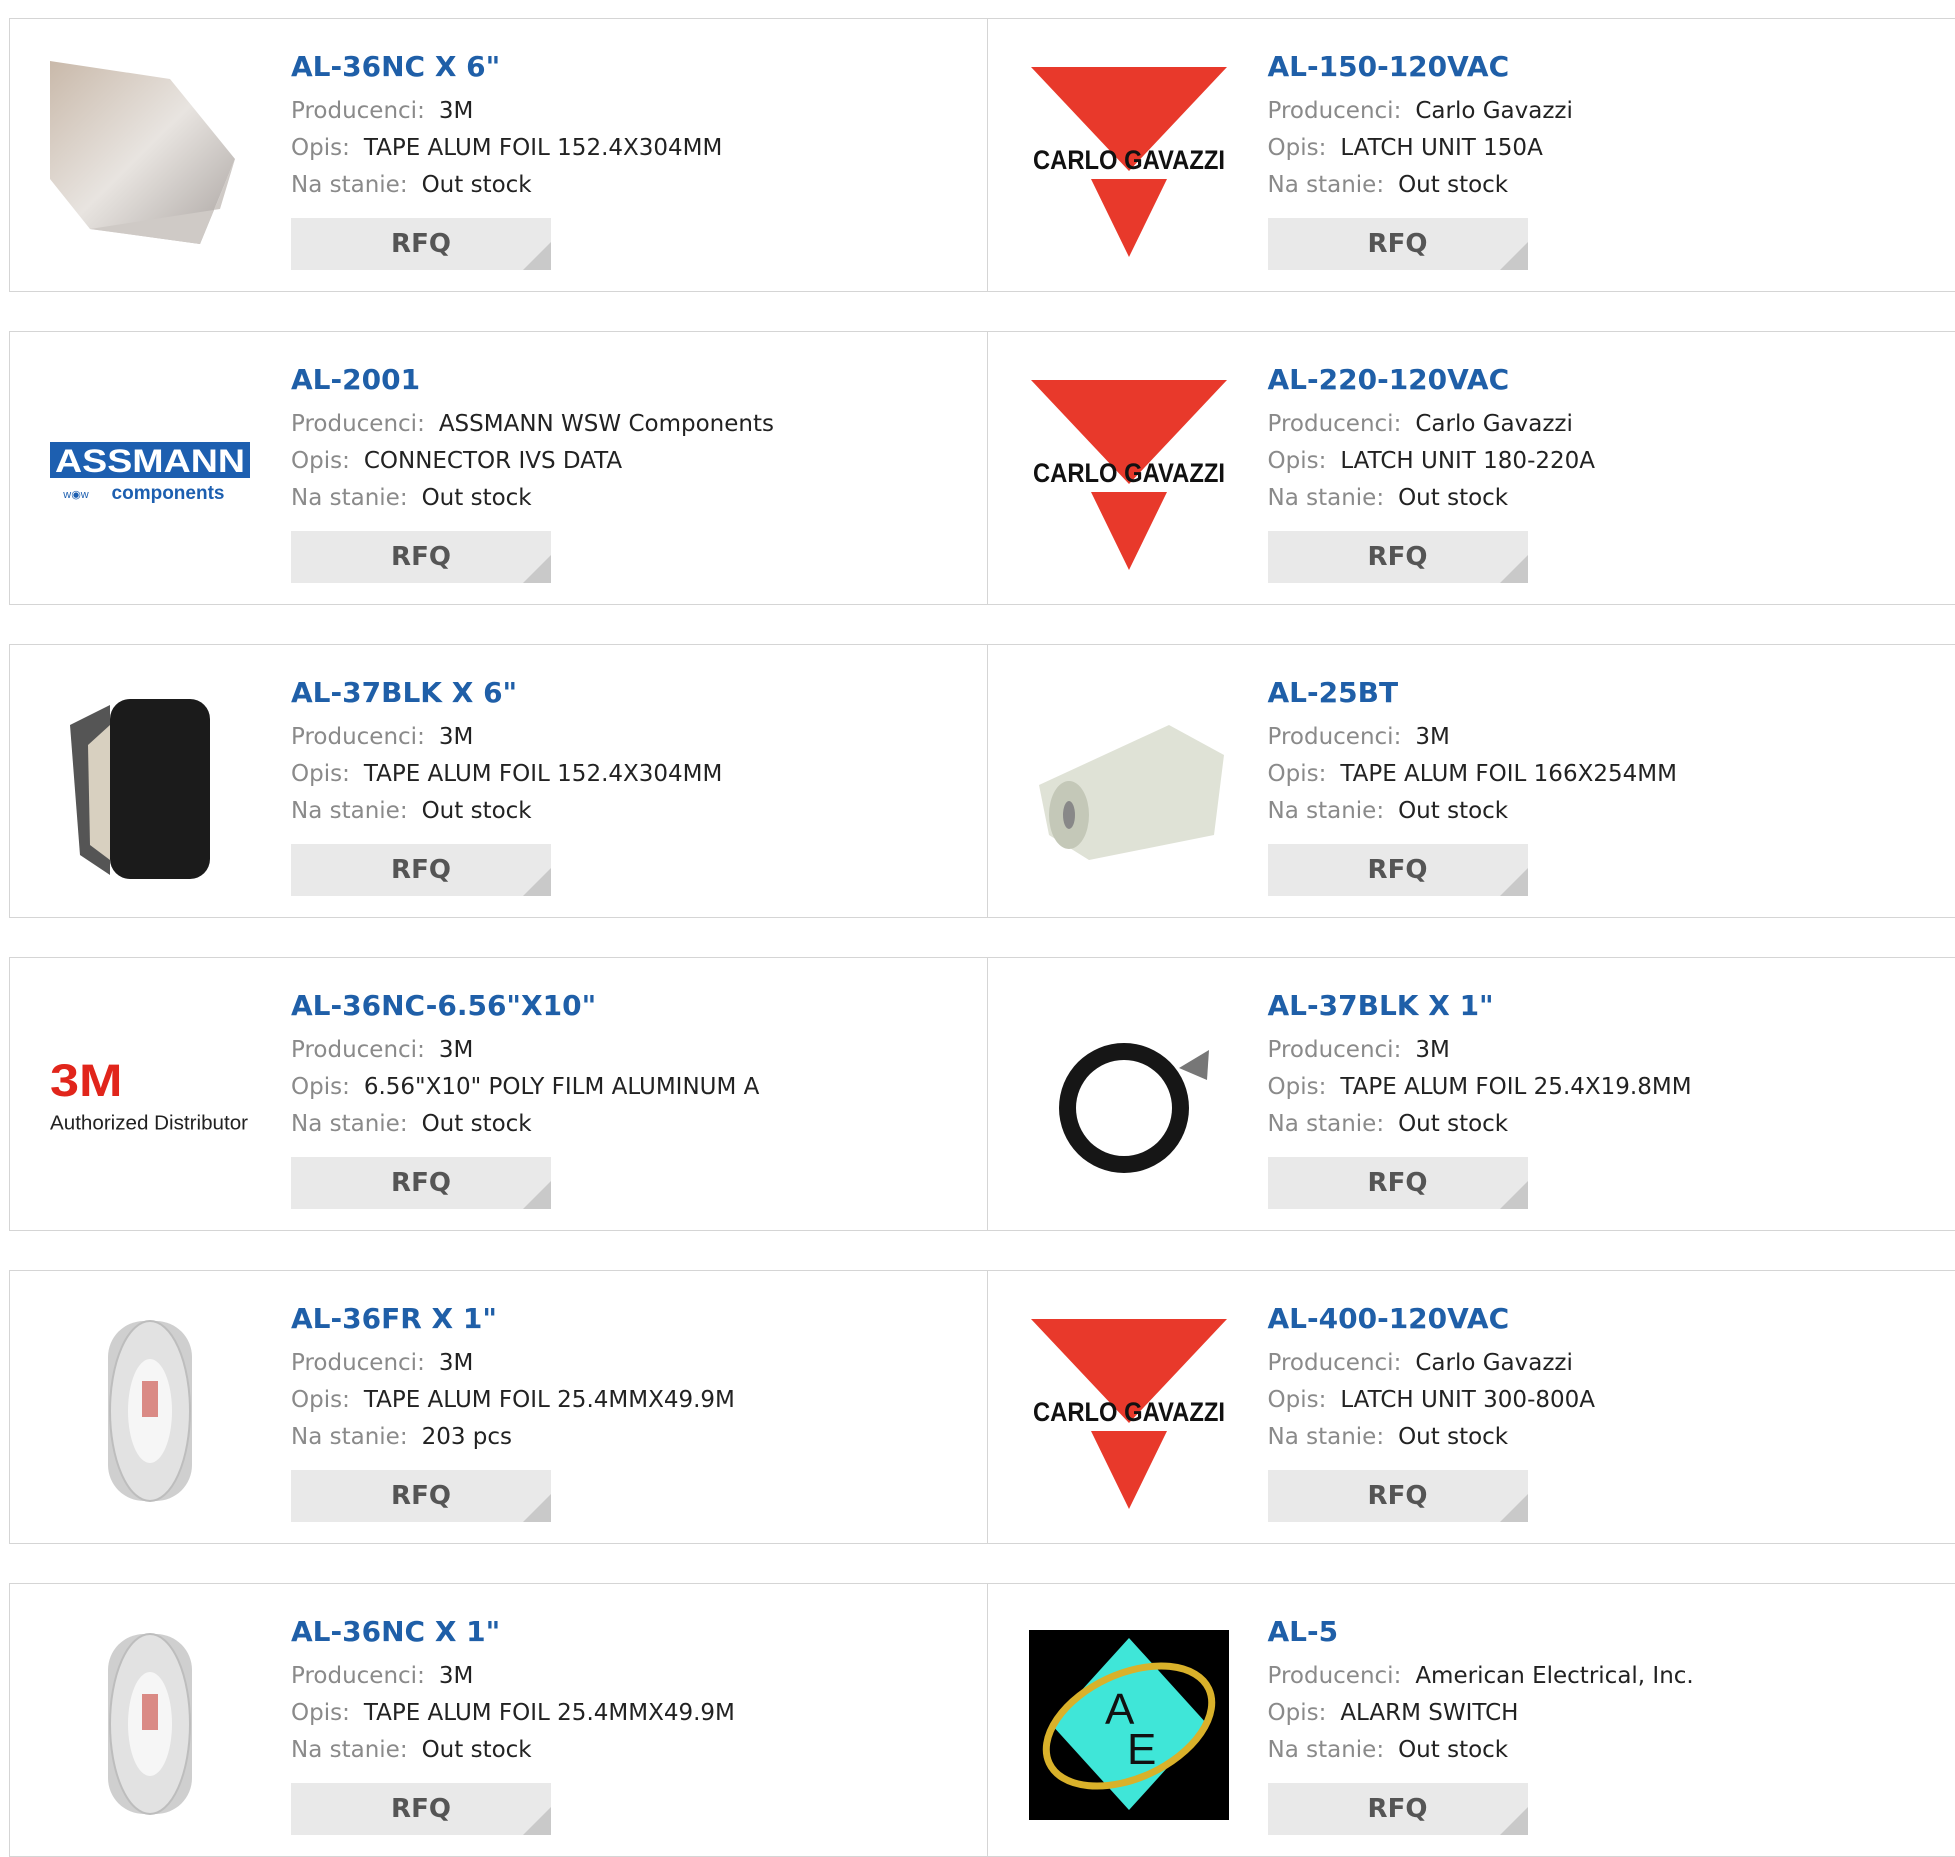 This screenshot has width=1955, height=1857. Describe the element at coordinates (513, 1632) in the screenshot. I see `product-part-link: AL-36NC X 1"` at that location.